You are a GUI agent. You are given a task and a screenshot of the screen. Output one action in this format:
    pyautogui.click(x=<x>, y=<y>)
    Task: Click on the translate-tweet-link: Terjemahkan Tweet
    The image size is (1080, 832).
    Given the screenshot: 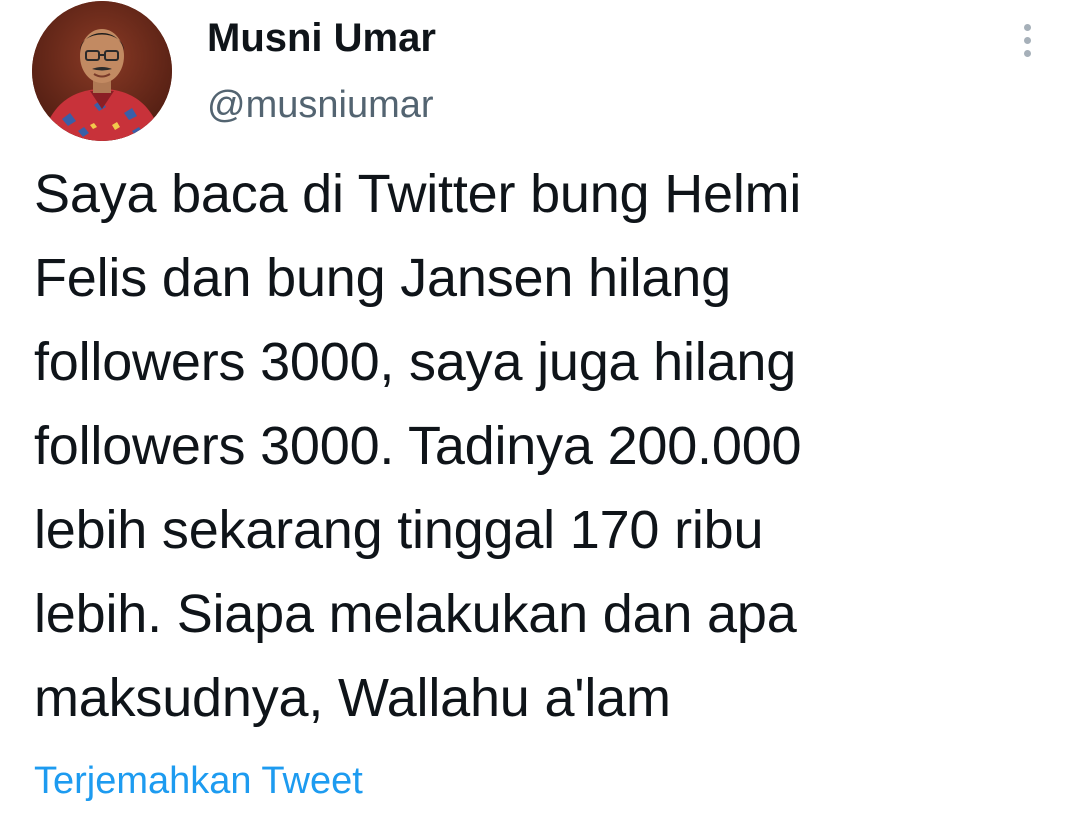 What is the action you would take?
    pyautogui.click(x=198, y=781)
    